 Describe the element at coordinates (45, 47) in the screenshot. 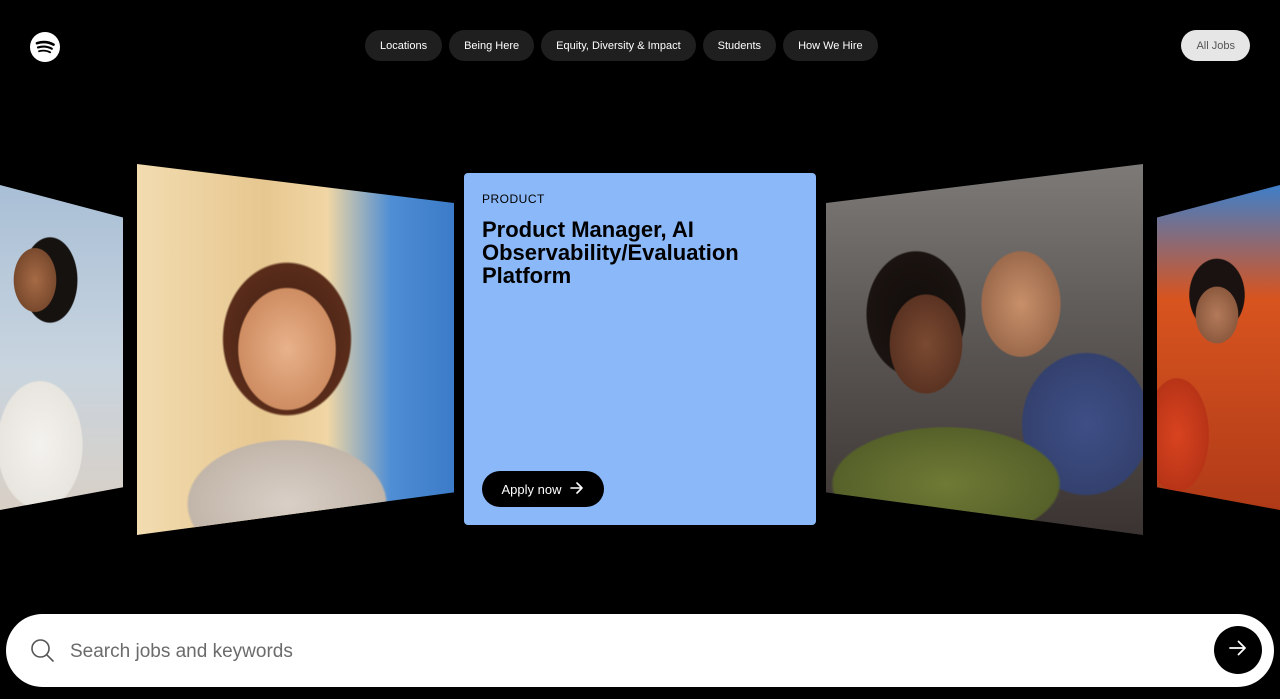

I see `spotify-logo-icon` at that location.